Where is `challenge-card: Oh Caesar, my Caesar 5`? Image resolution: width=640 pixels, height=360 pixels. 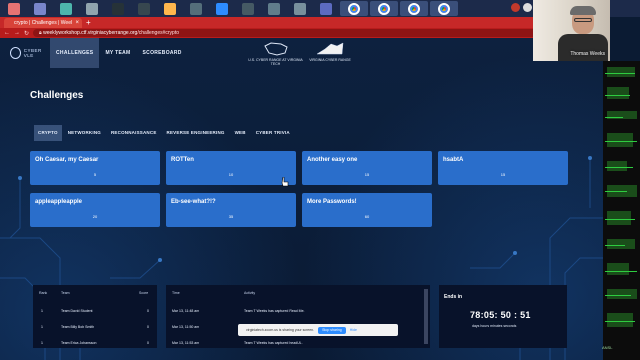 challenge-card: Oh Caesar, my Caesar 5 is located at coordinates (95, 168).